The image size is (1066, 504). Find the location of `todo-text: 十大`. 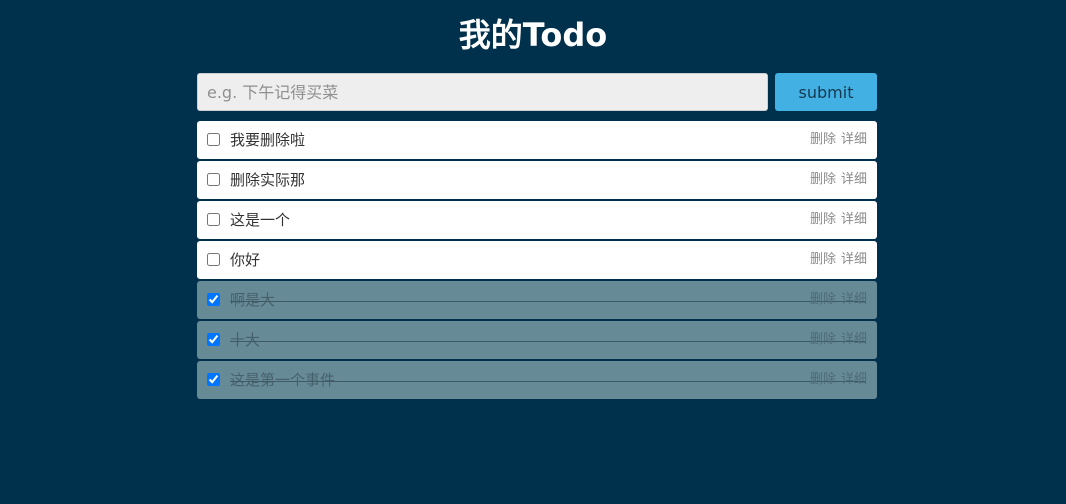

todo-text: 十大 is located at coordinates (245, 340).